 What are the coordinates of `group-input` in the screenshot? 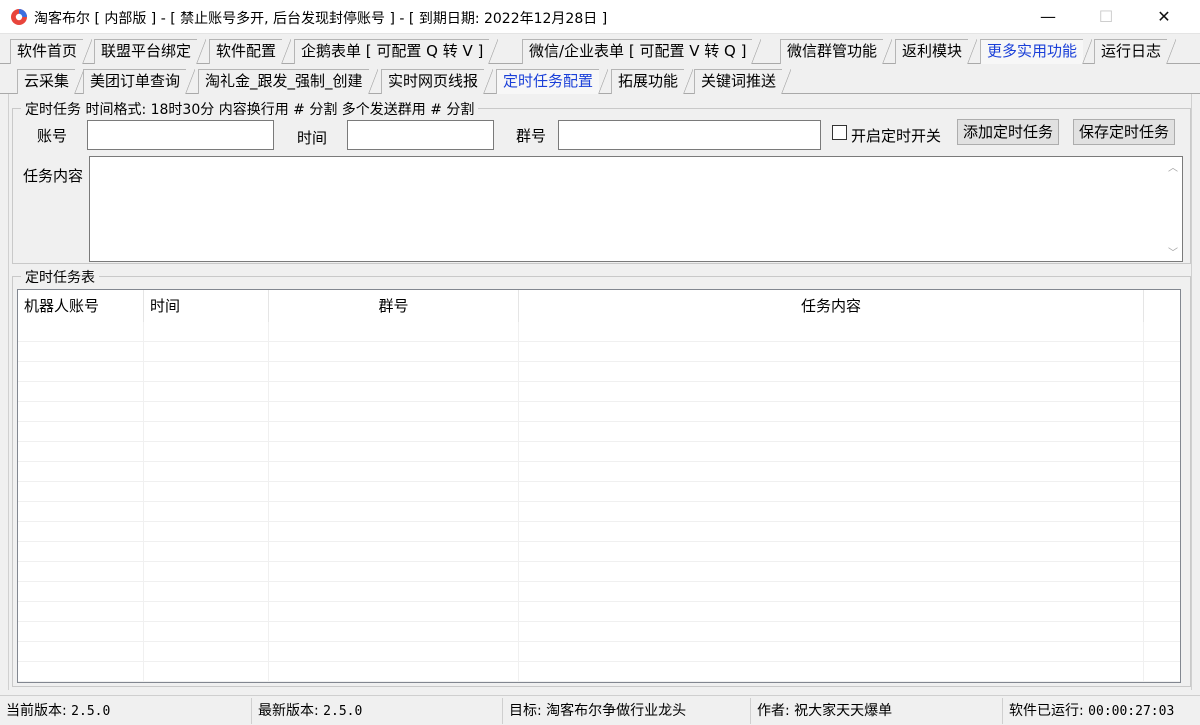 It's located at (689, 135).